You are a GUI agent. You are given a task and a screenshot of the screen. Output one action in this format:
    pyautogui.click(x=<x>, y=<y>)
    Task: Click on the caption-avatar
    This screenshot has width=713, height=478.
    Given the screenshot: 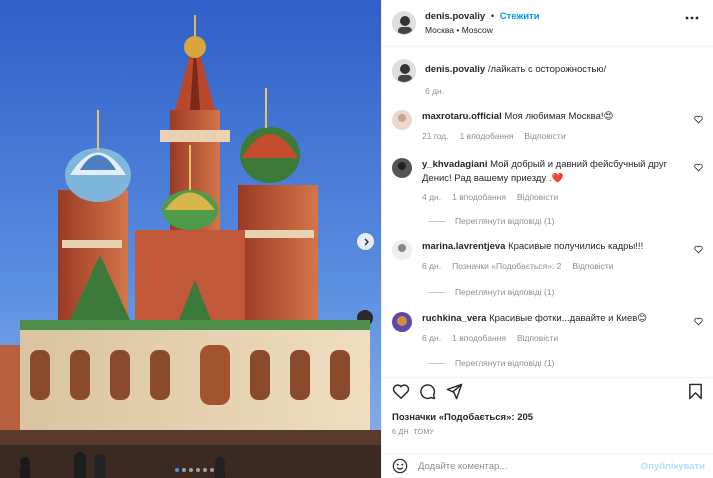 What is the action you would take?
    pyautogui.click(x=404, y=71)
    